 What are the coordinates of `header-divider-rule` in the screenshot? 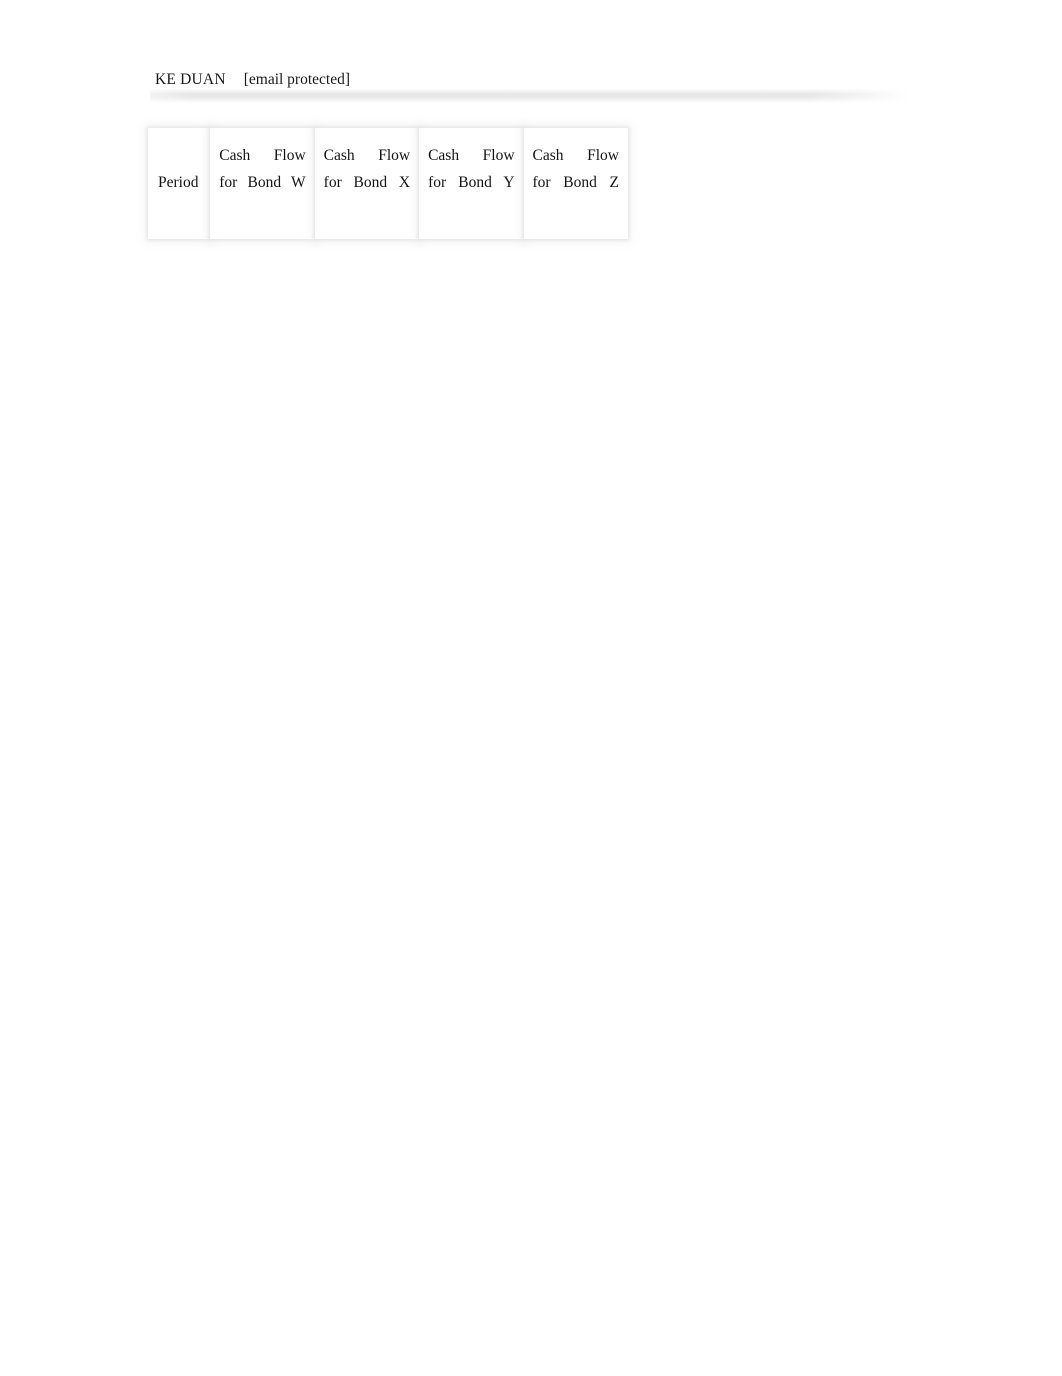 It's located at (530, 96).